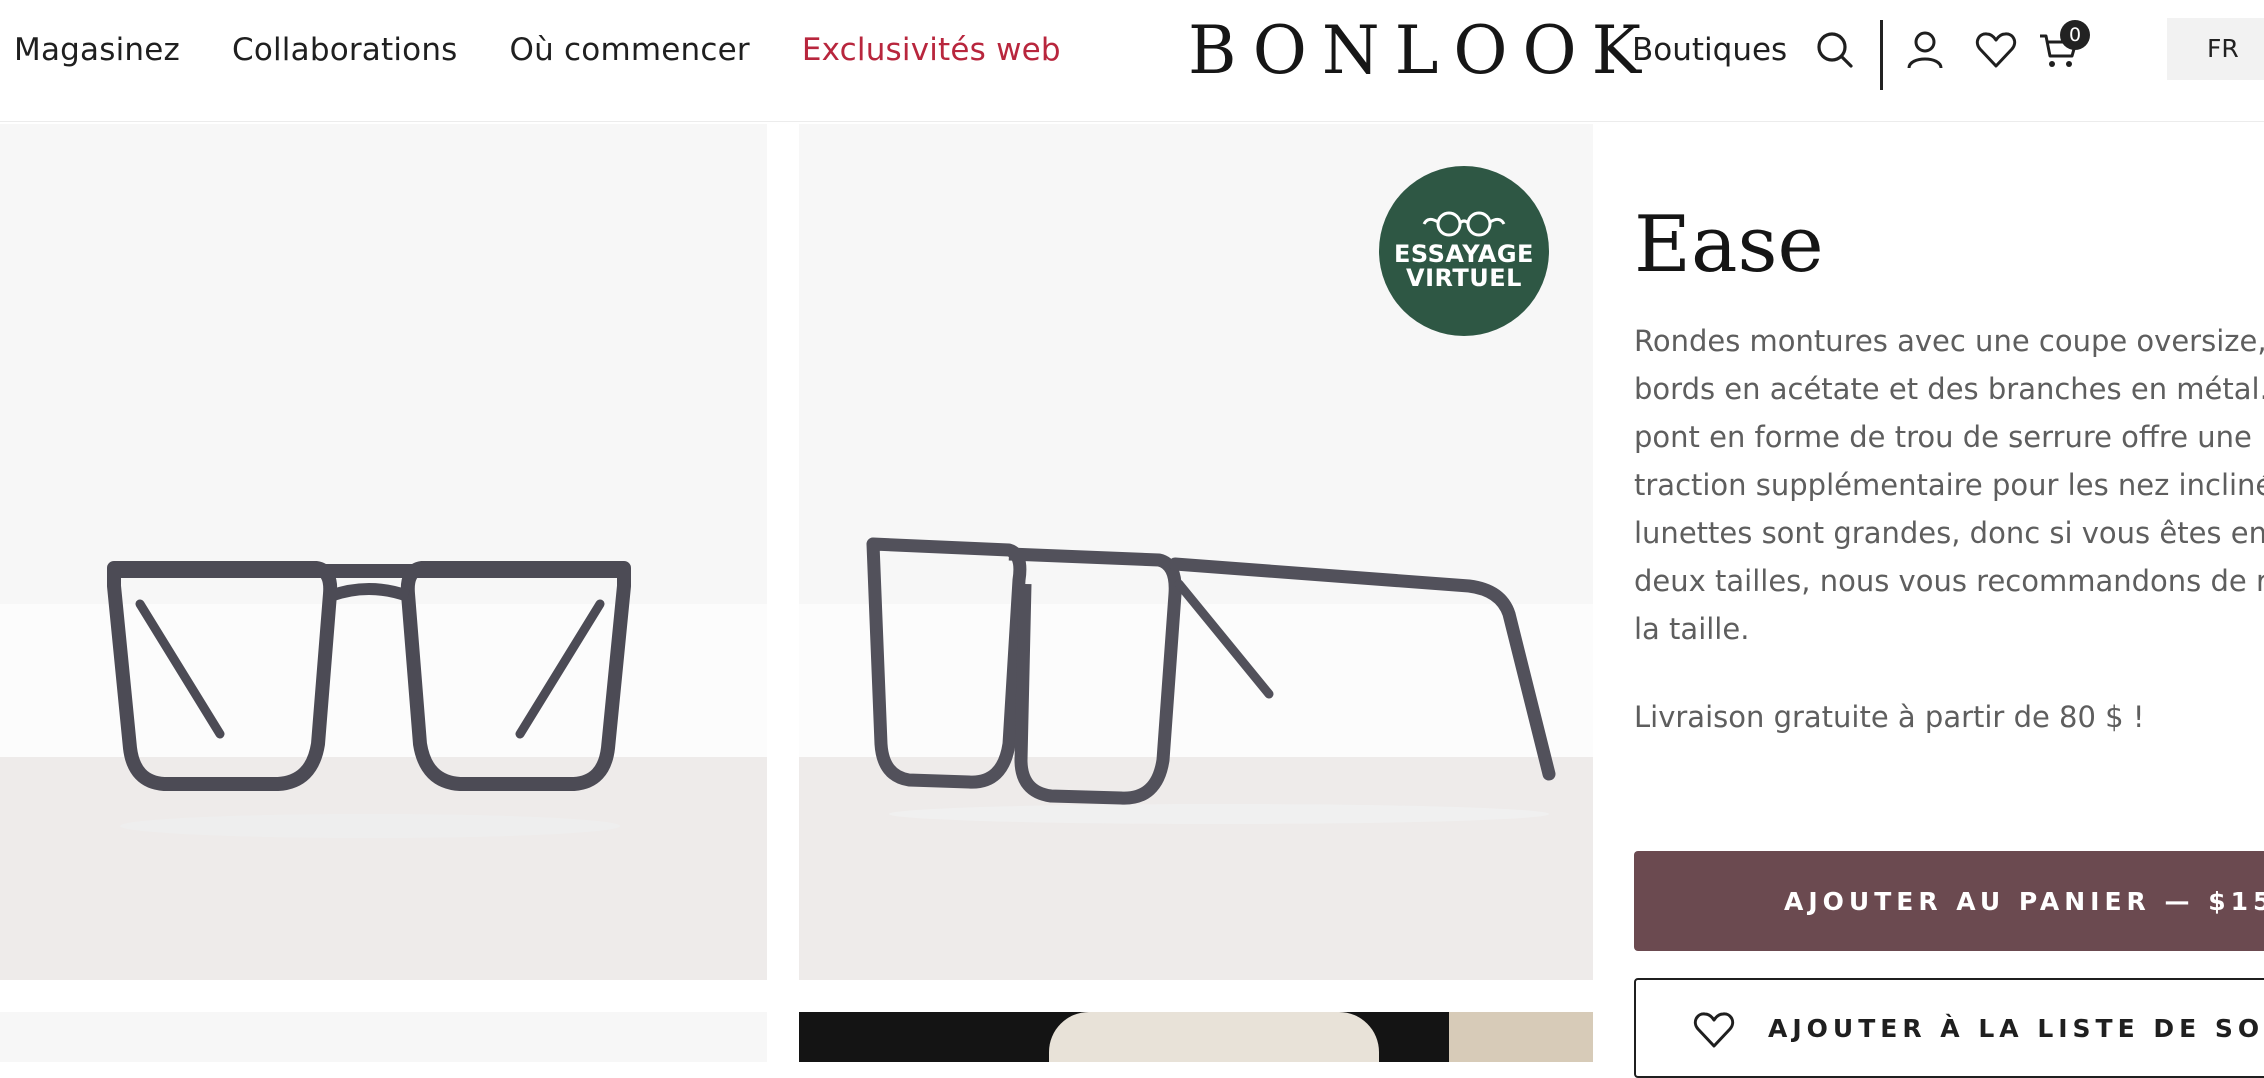 This screenshot has width=2264, height=1078. I want to click on glasses-front-illustration, so click(369, 699).